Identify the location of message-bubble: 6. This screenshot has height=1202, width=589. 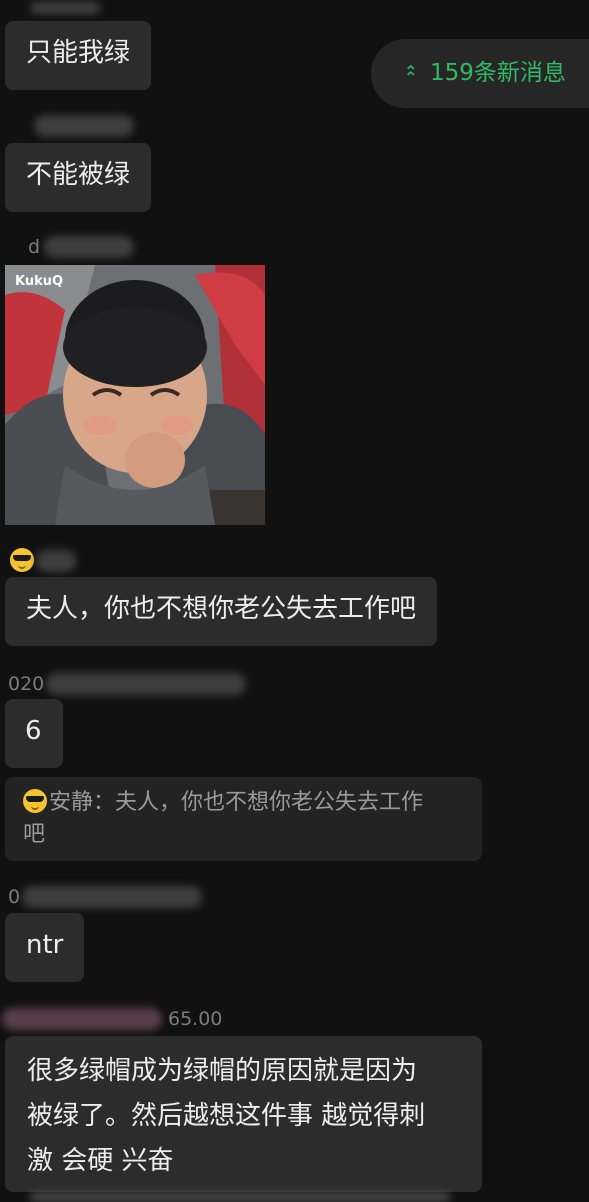
(34, 733).